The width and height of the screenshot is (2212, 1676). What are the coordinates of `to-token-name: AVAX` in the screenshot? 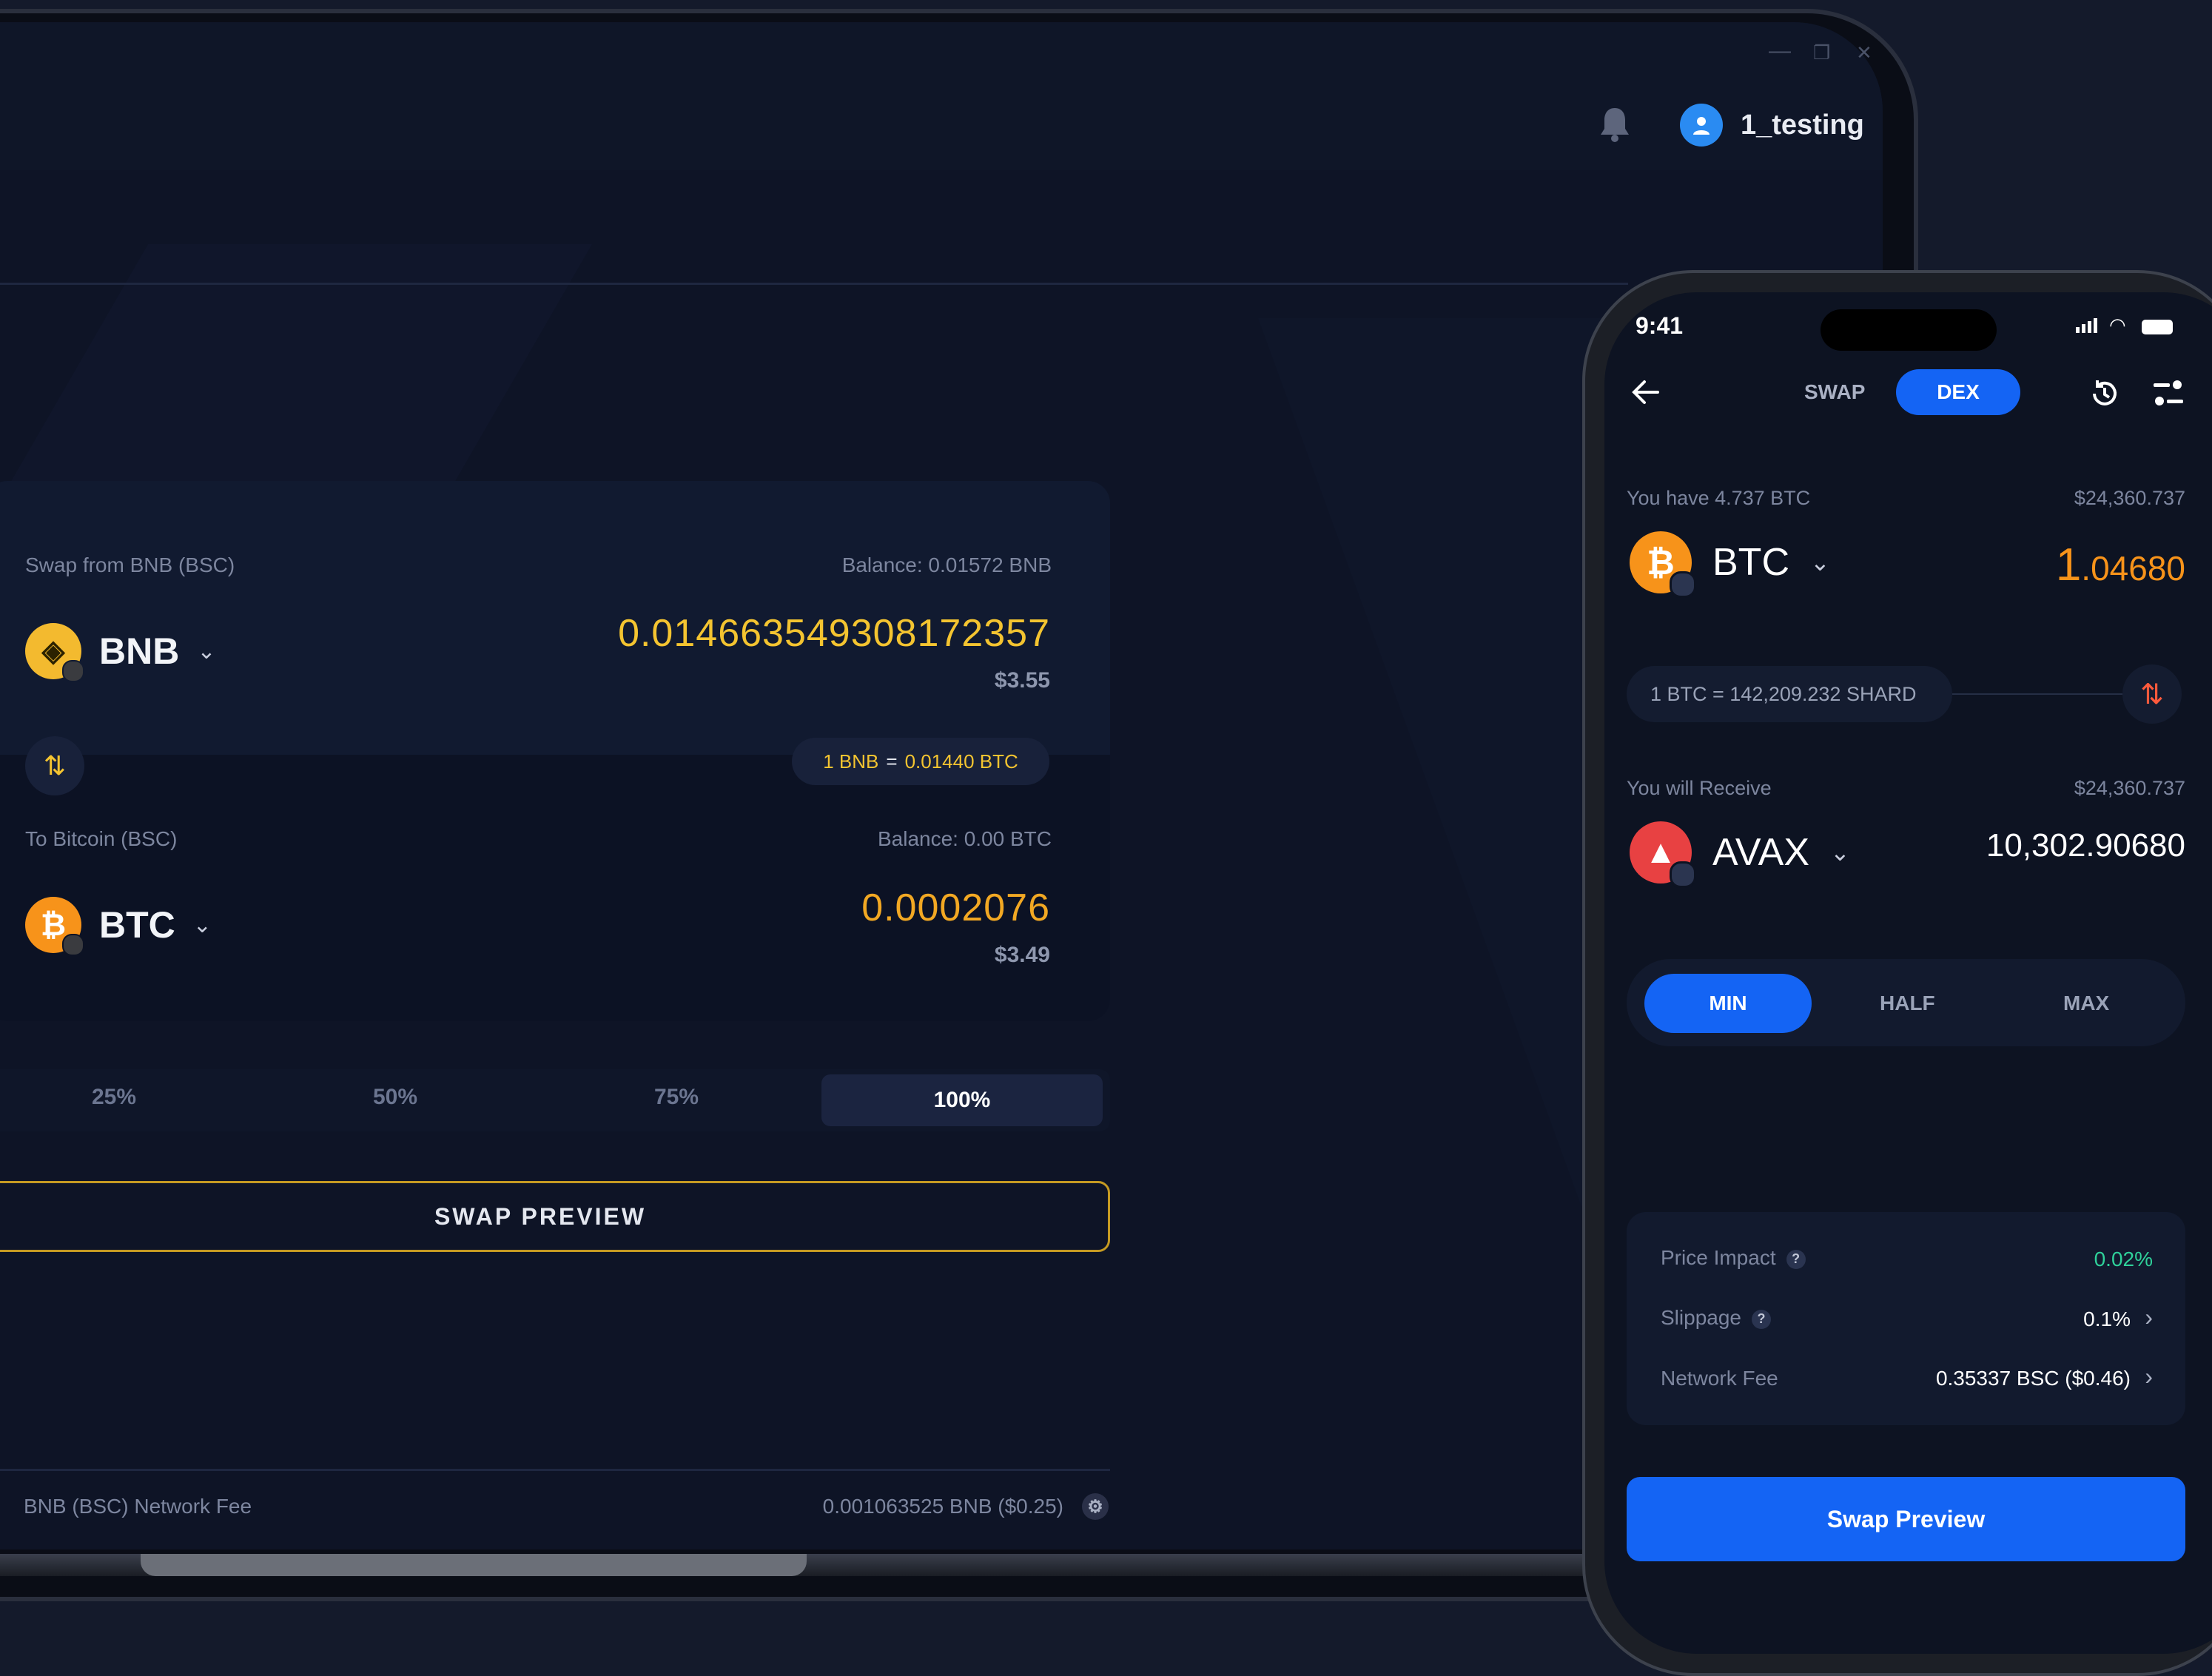 It's located at (1761, 852).